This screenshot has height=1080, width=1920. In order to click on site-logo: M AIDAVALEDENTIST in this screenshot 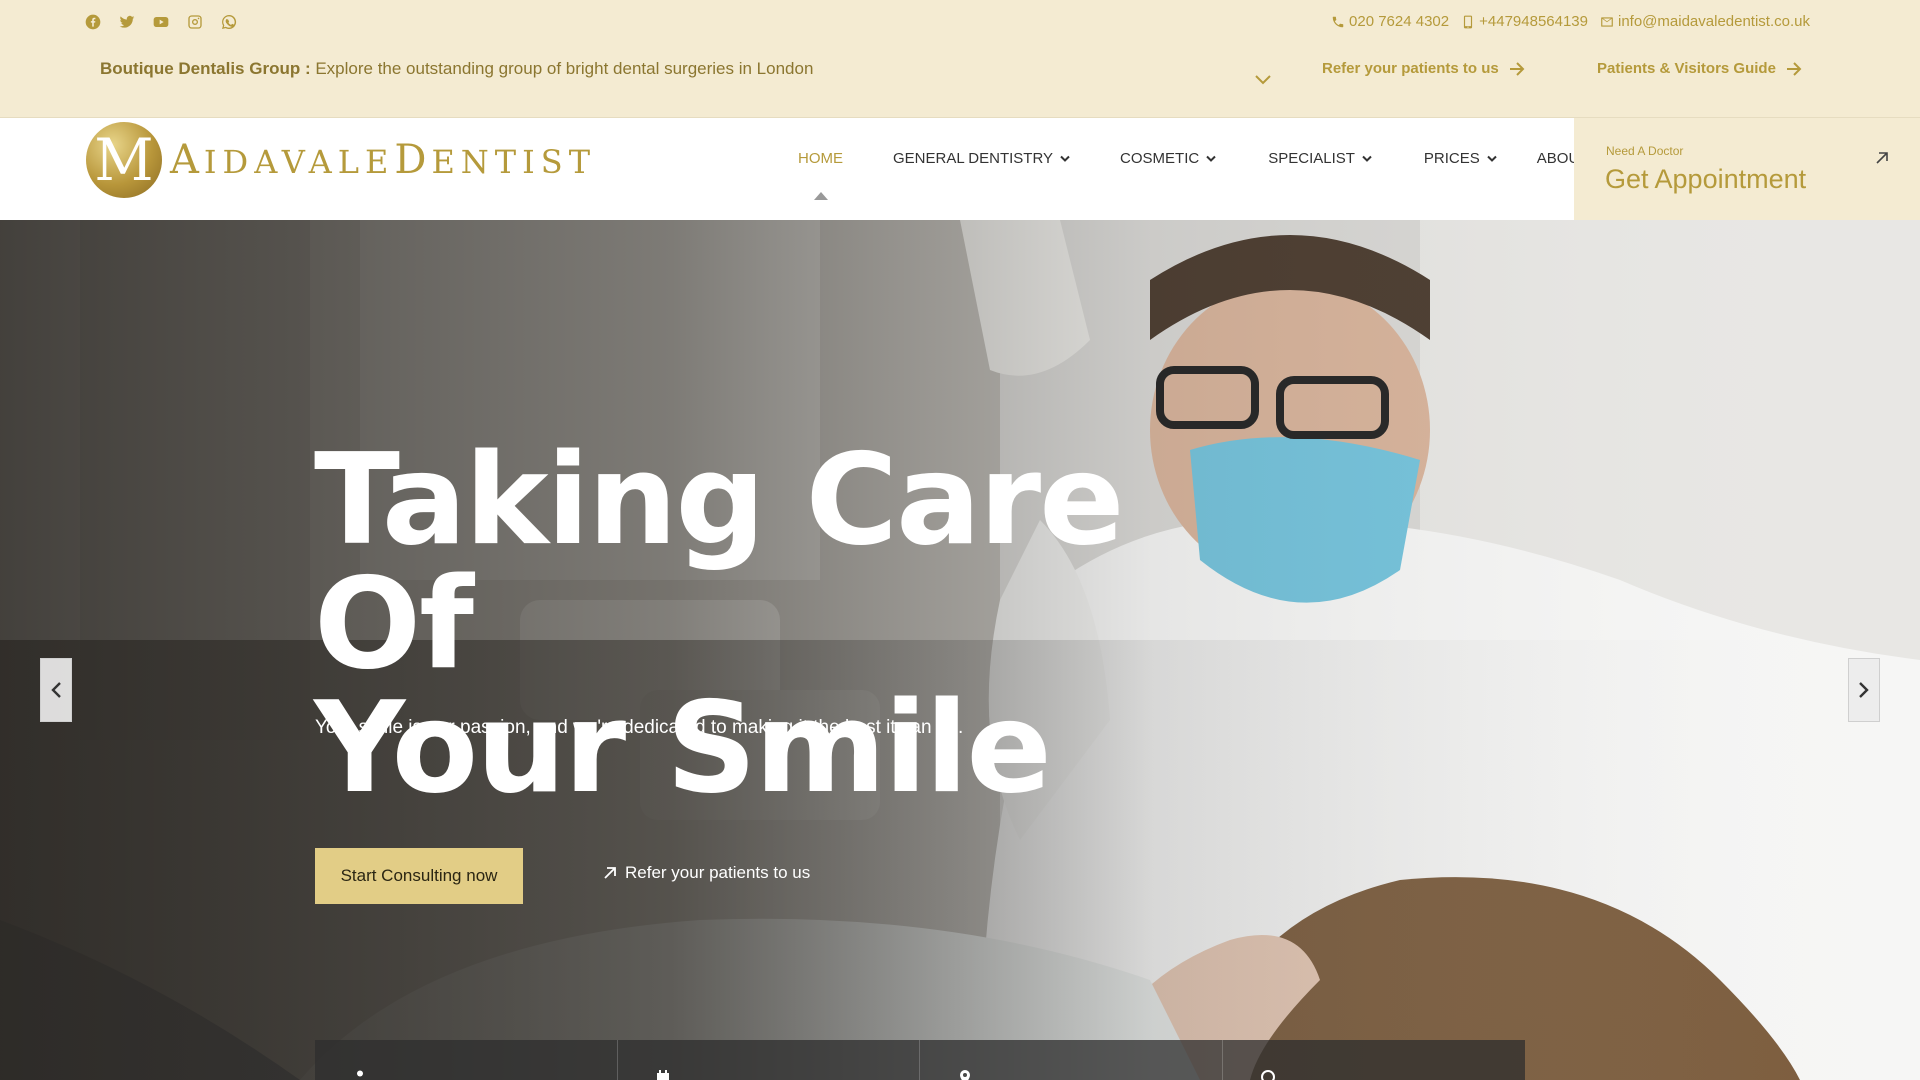, I will do `click(341, 160)`.